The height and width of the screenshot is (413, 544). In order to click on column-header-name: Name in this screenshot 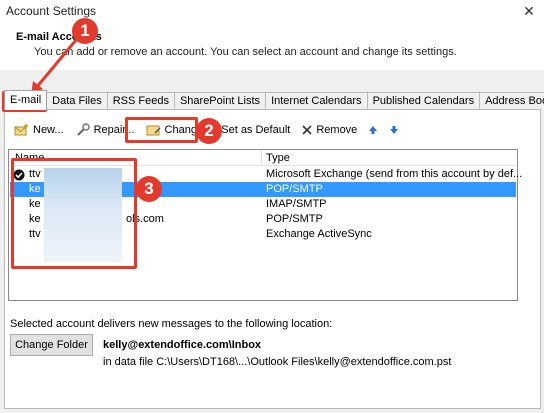, I will do `click(29, 158)`.